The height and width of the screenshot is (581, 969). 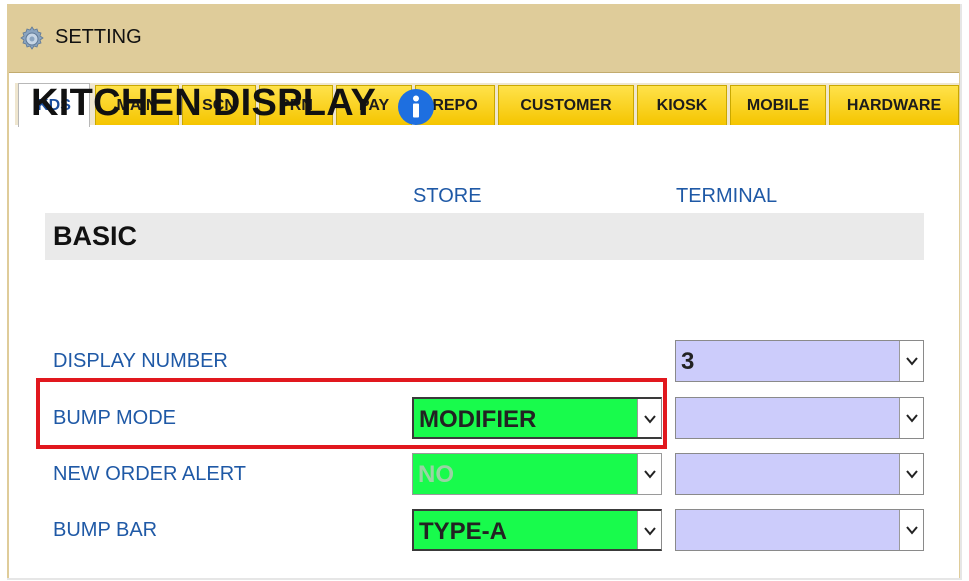 I want to click on tab-customer: CUSTOMER, so click(x=566, y=105).